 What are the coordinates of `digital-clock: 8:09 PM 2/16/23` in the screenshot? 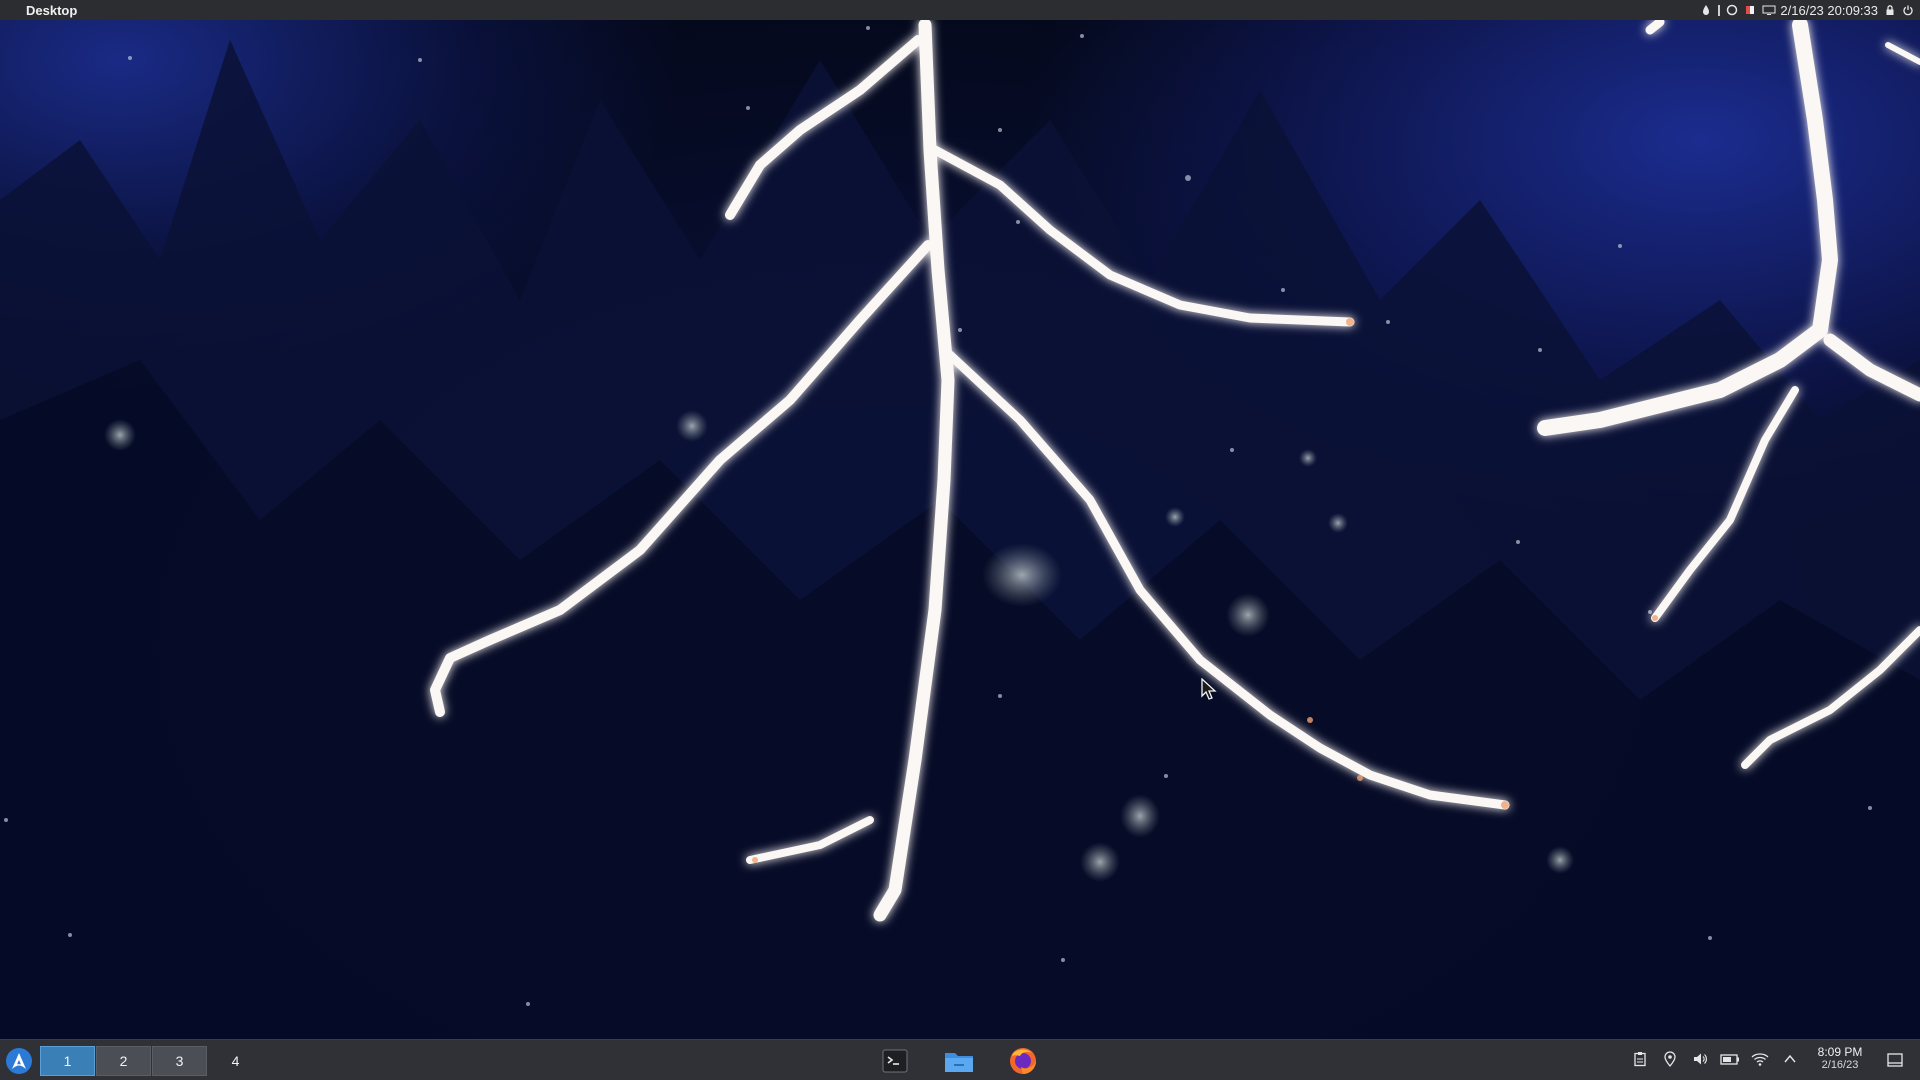 It's located at (1840, 1059).